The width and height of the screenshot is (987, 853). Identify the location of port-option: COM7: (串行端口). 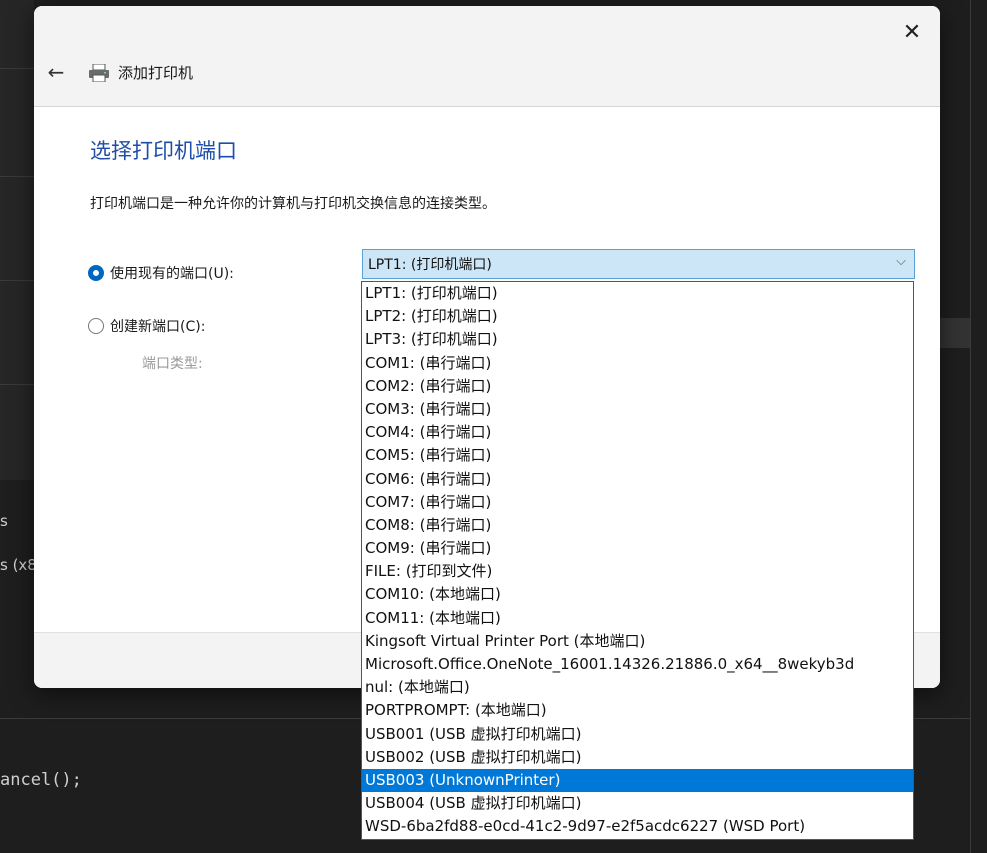
(637, 502).